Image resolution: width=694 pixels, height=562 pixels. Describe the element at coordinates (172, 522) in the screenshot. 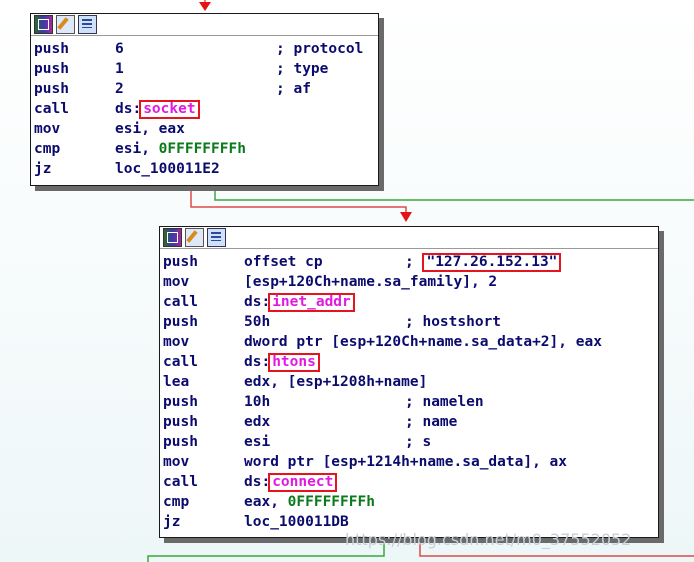

I see `mnemonic: jz` at that location.